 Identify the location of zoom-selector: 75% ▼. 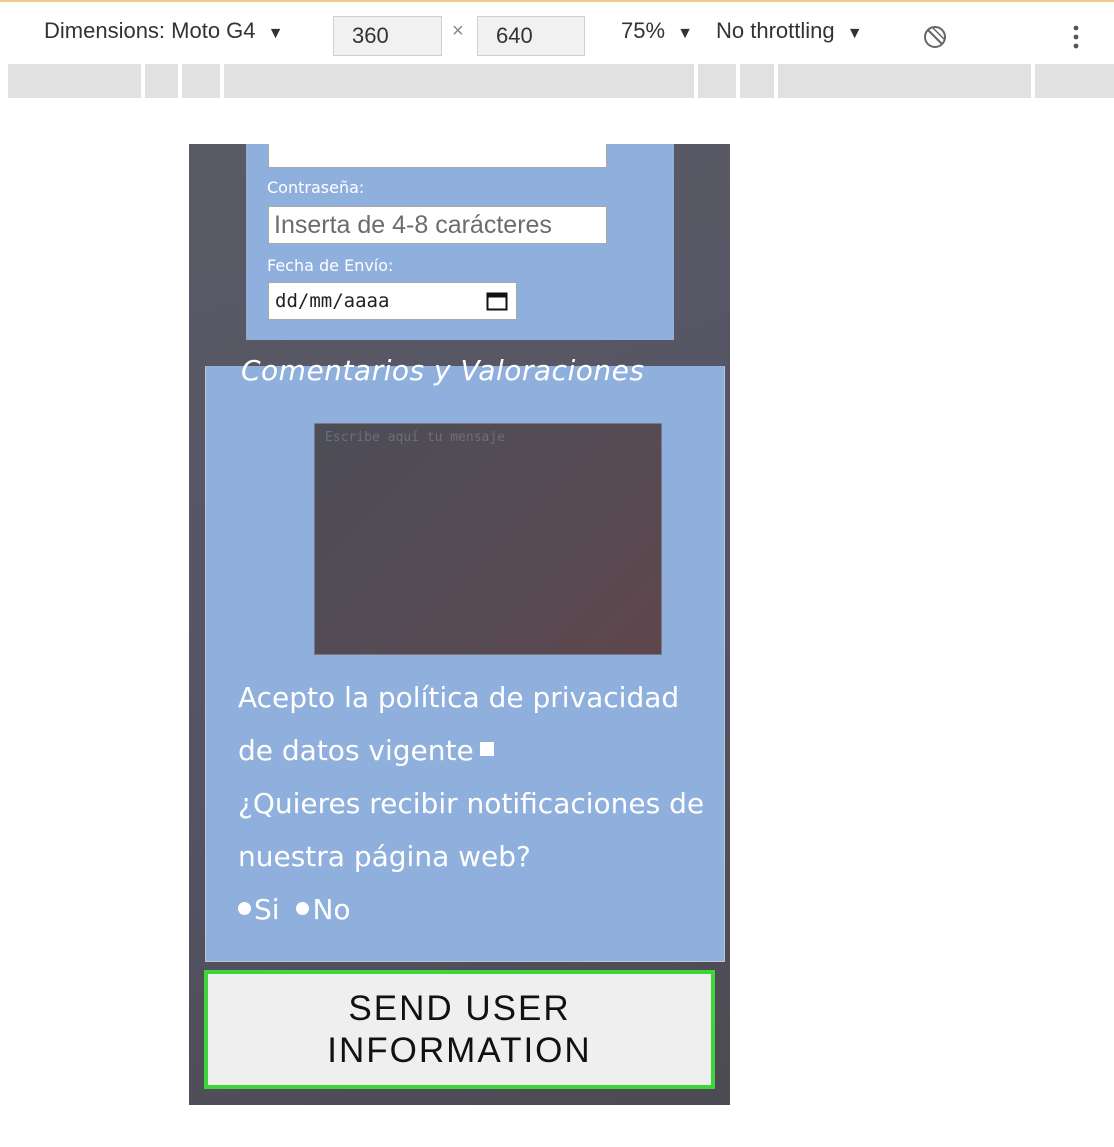
(657, 32).